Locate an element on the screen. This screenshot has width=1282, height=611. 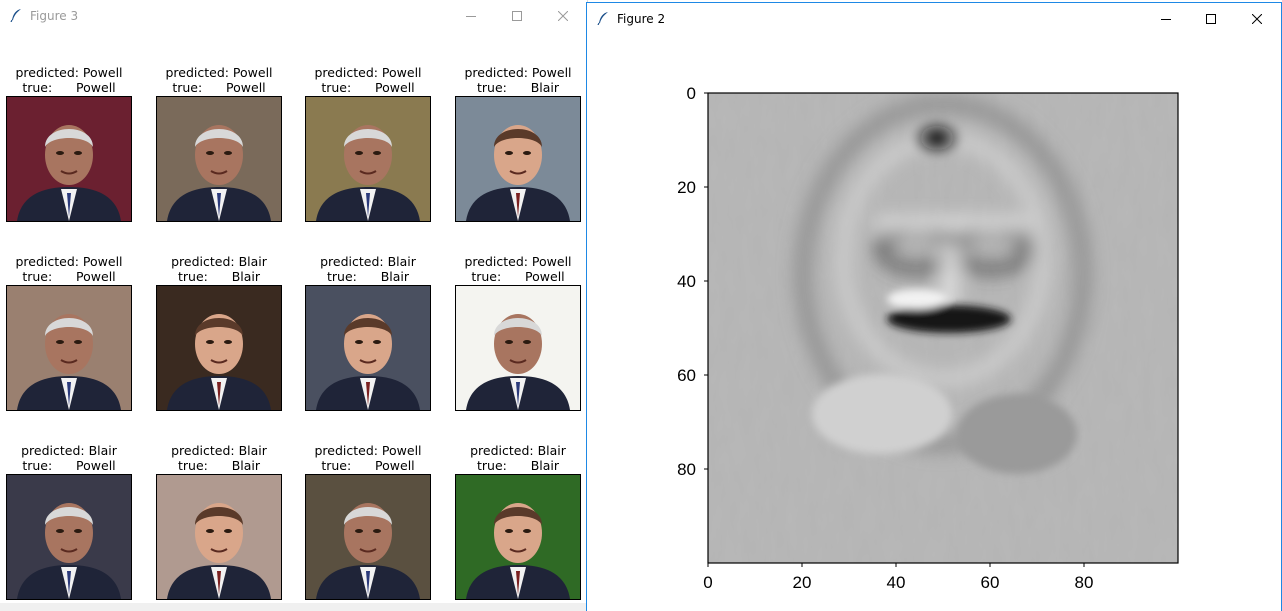
thumbnail-caption: predicted: Blair true: Powell is located at coordinates (71, 458).